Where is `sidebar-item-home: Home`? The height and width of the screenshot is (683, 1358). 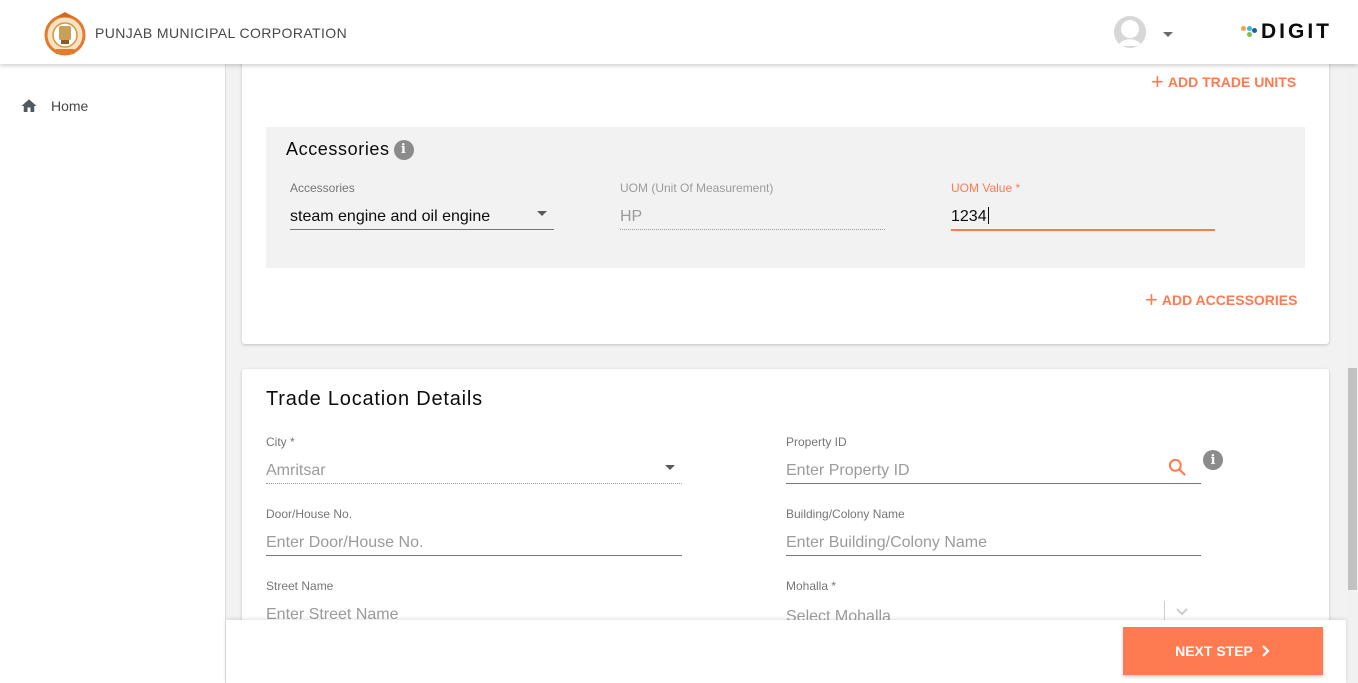 sidebar-item-home: Home is located at coordinates (54, 106).